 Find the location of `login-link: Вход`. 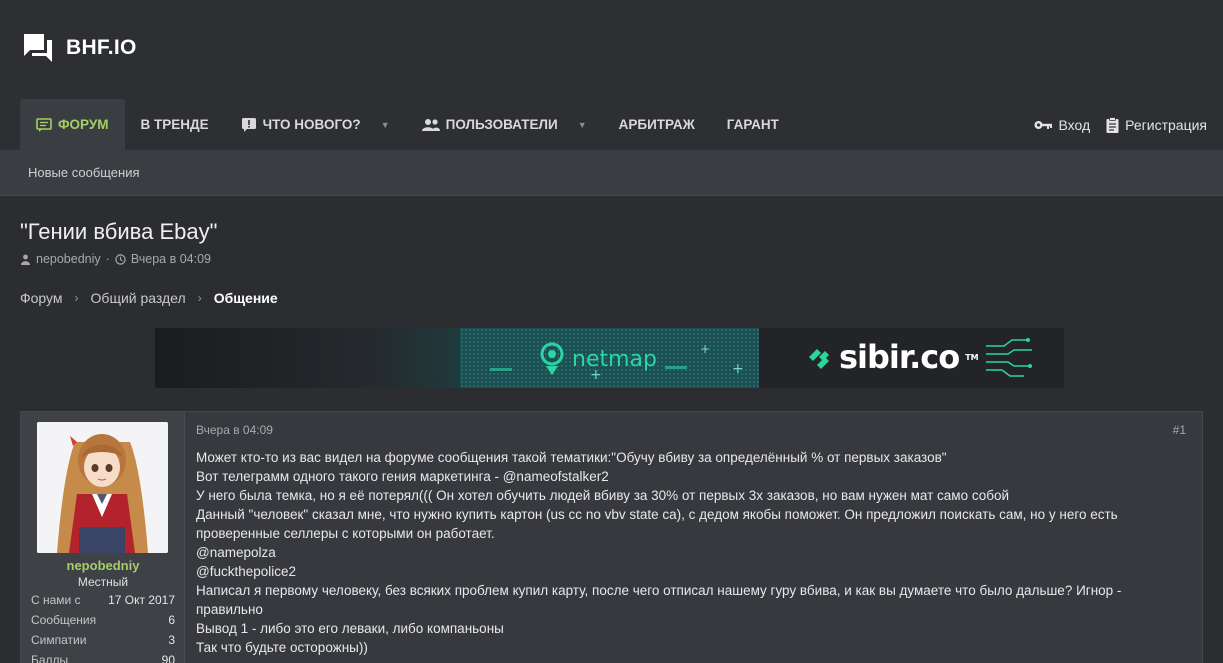

login-link: Вход is located at coordinates (1062, 125).